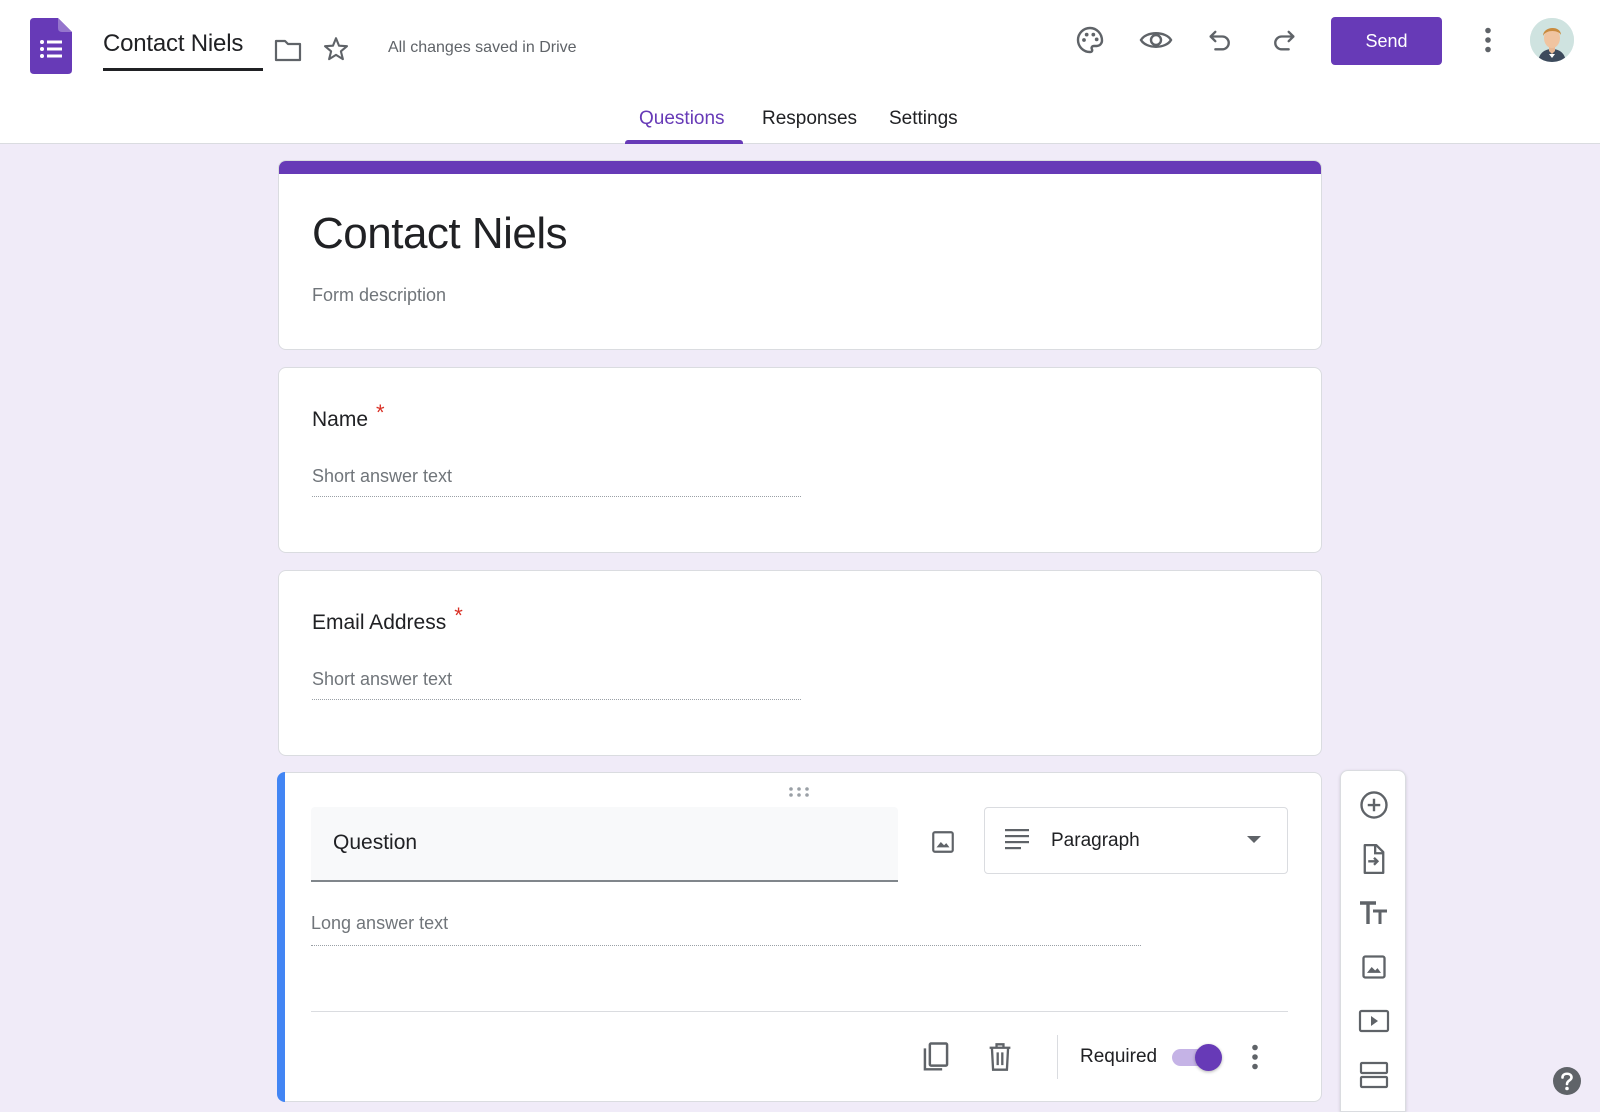 This screenshot has width=1600, height=1112. What do you see at coordinates (800, 460) in the screenshot?
I see `question-card-name: Name * Short answer text` at bounding box center [800, 460].